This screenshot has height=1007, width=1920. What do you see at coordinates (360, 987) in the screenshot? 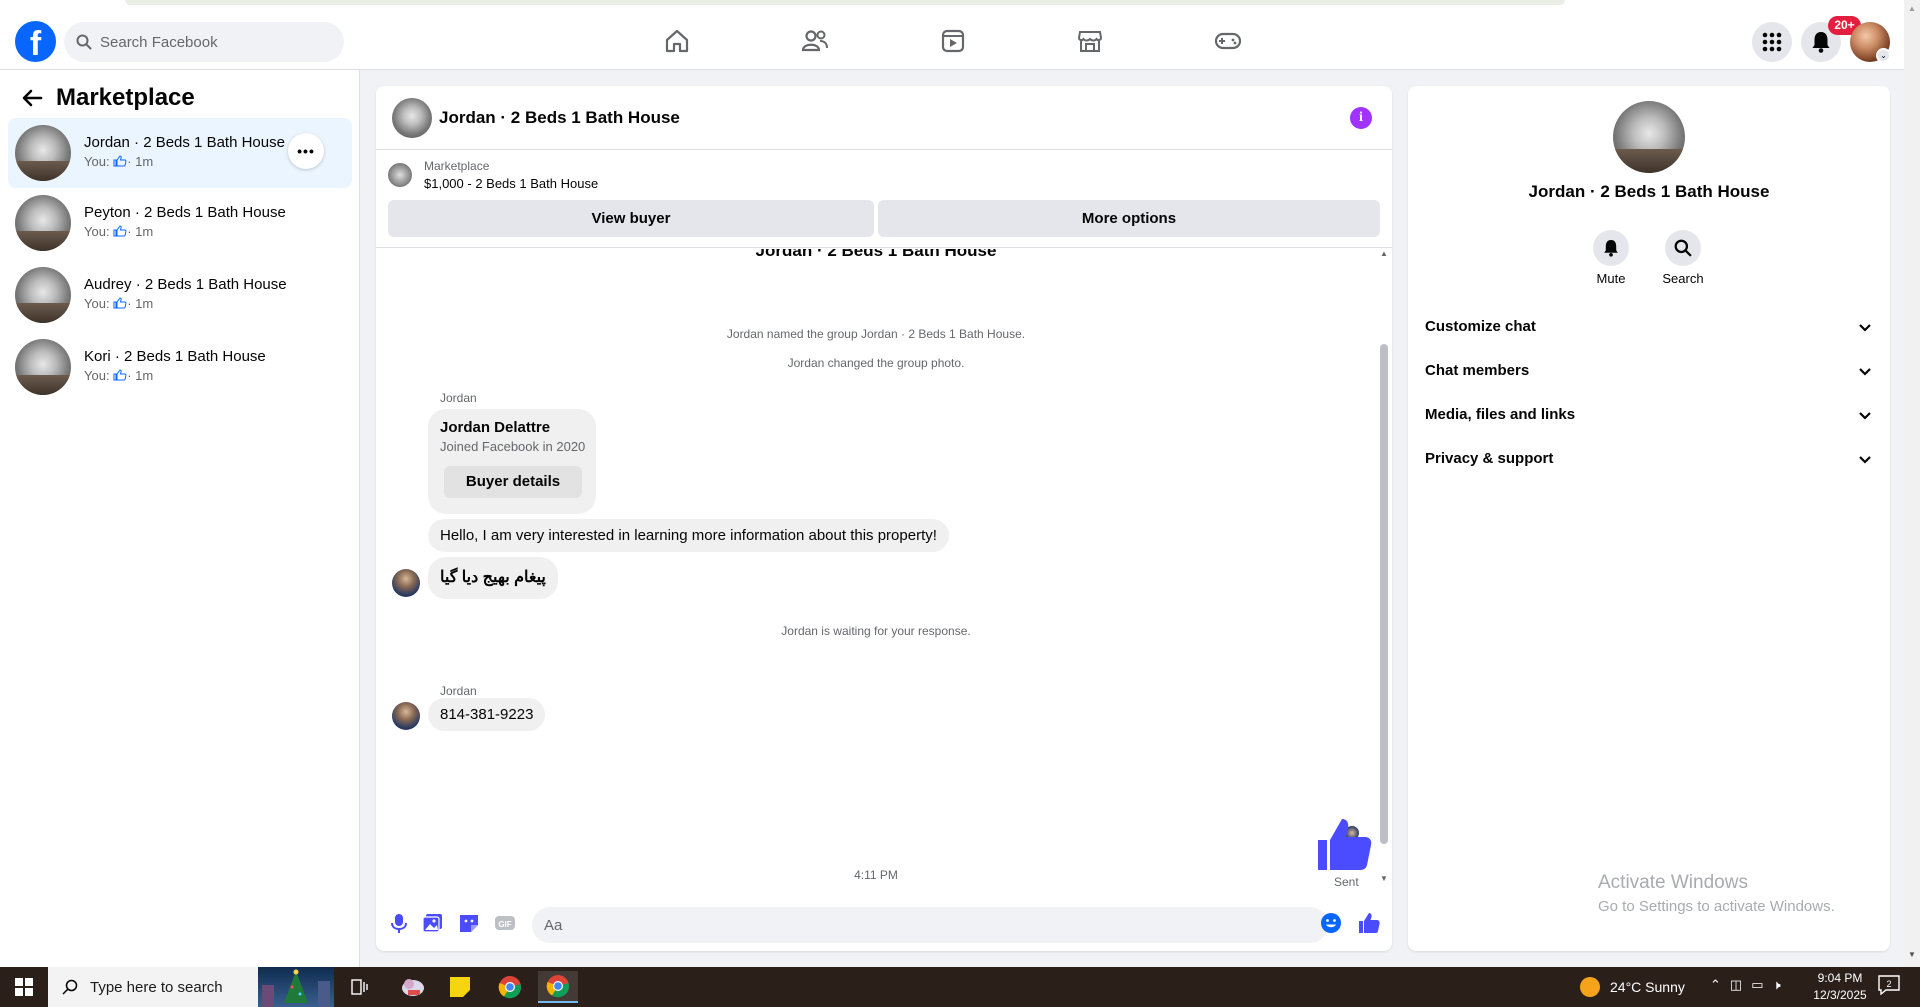
I see `task-view-icon` at bounding box center [360, 987].